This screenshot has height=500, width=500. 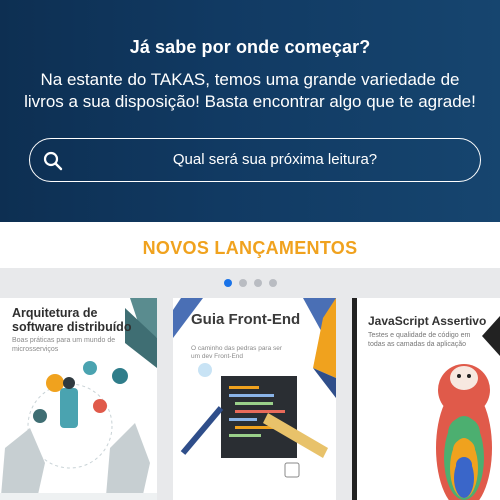 What do you see at coordinates (427, 321) in the screenshot?
I see `book-title: JavaScript Assertivo` at bounding box center [427, 321].